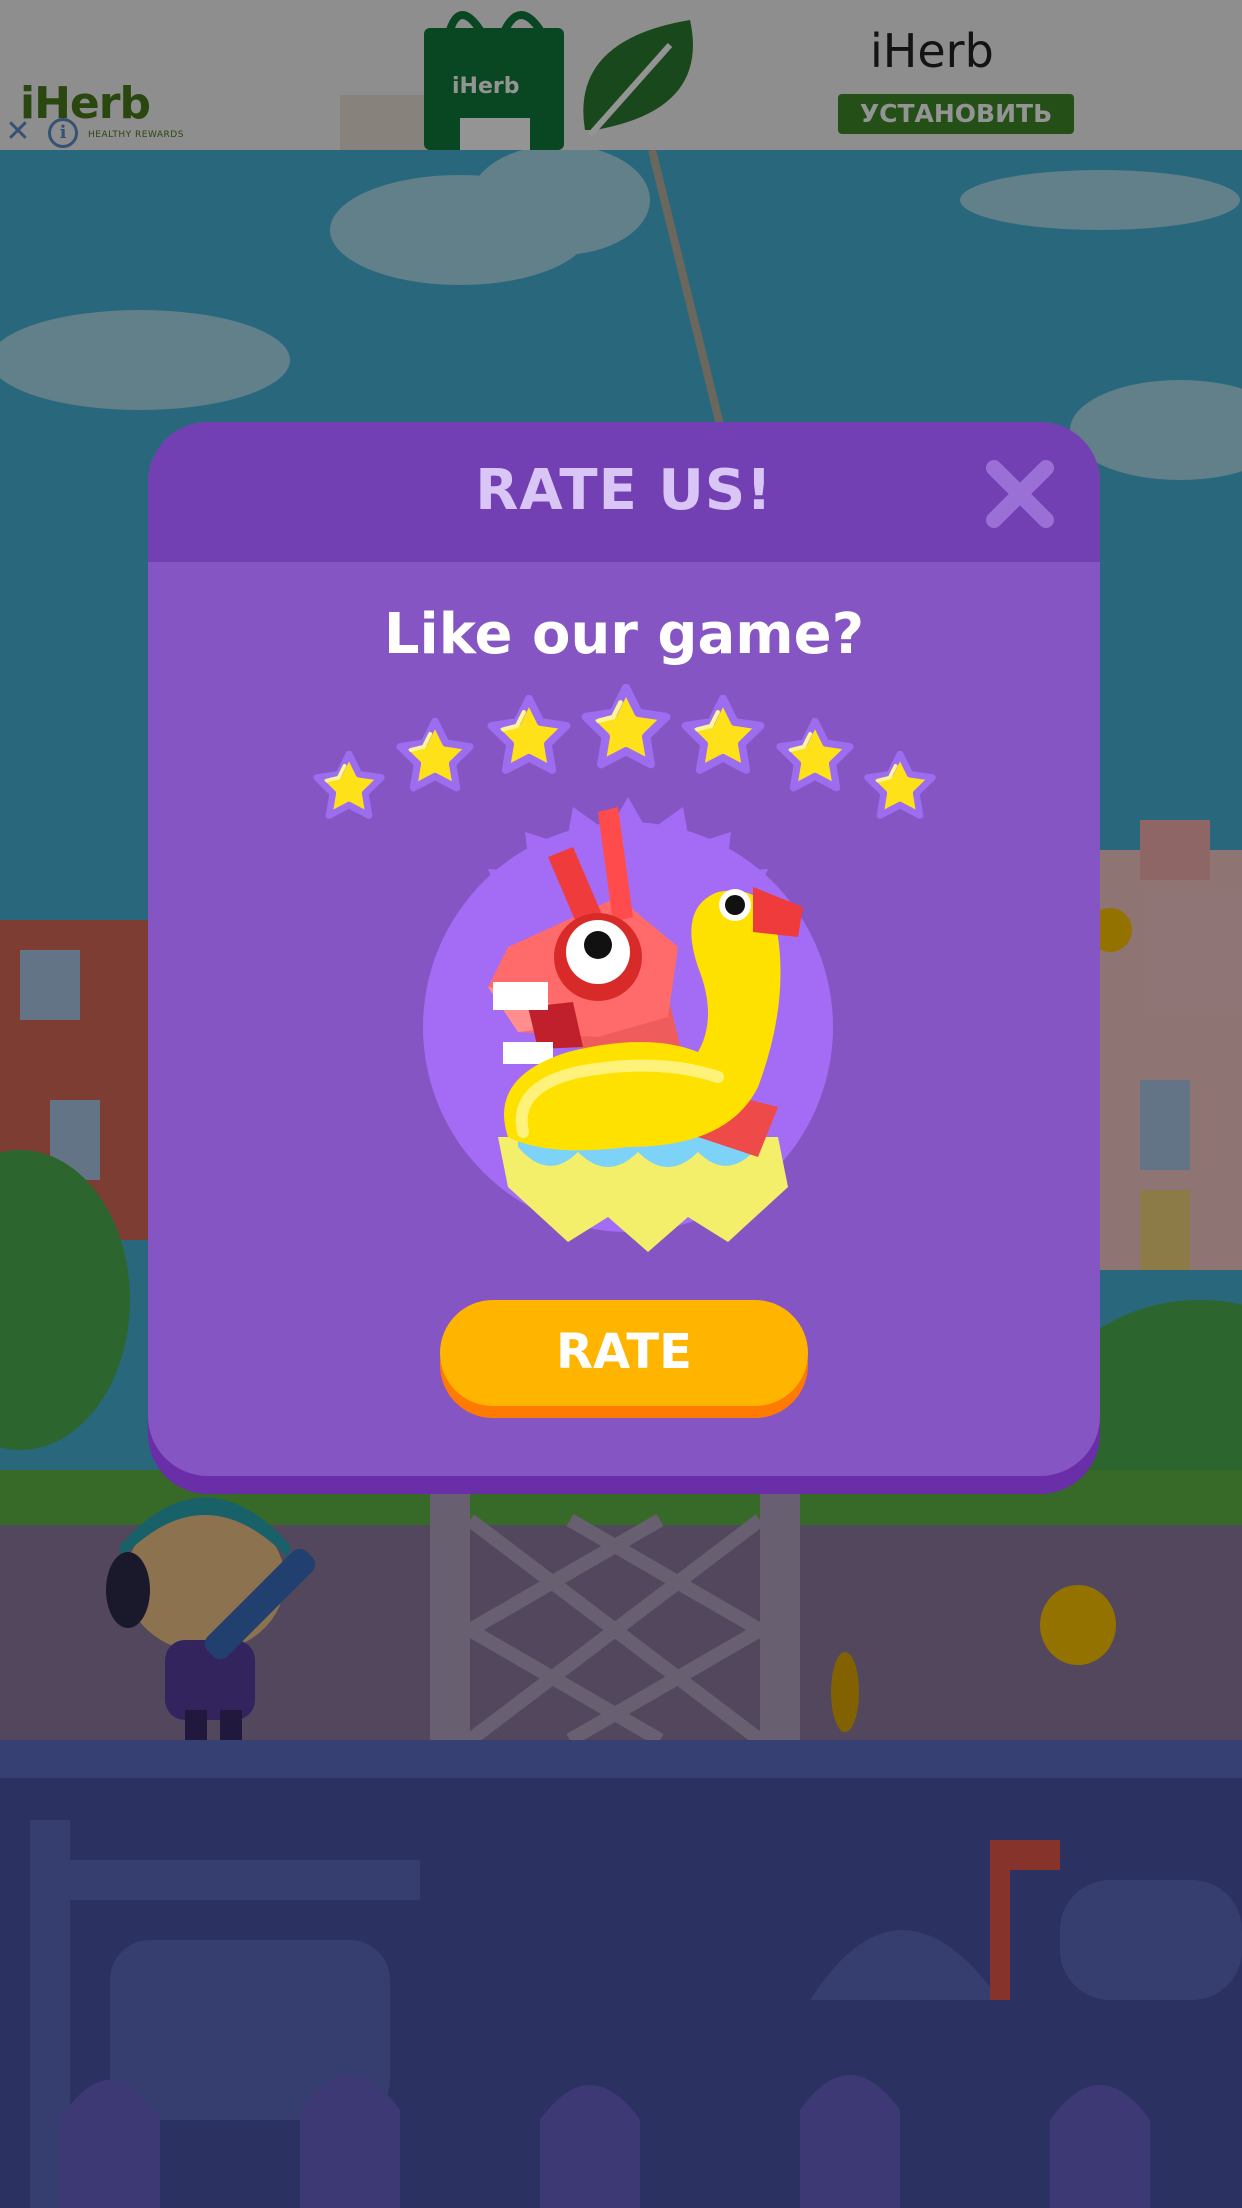  I want to click on rate-button: RATE, so click(624, 1359).